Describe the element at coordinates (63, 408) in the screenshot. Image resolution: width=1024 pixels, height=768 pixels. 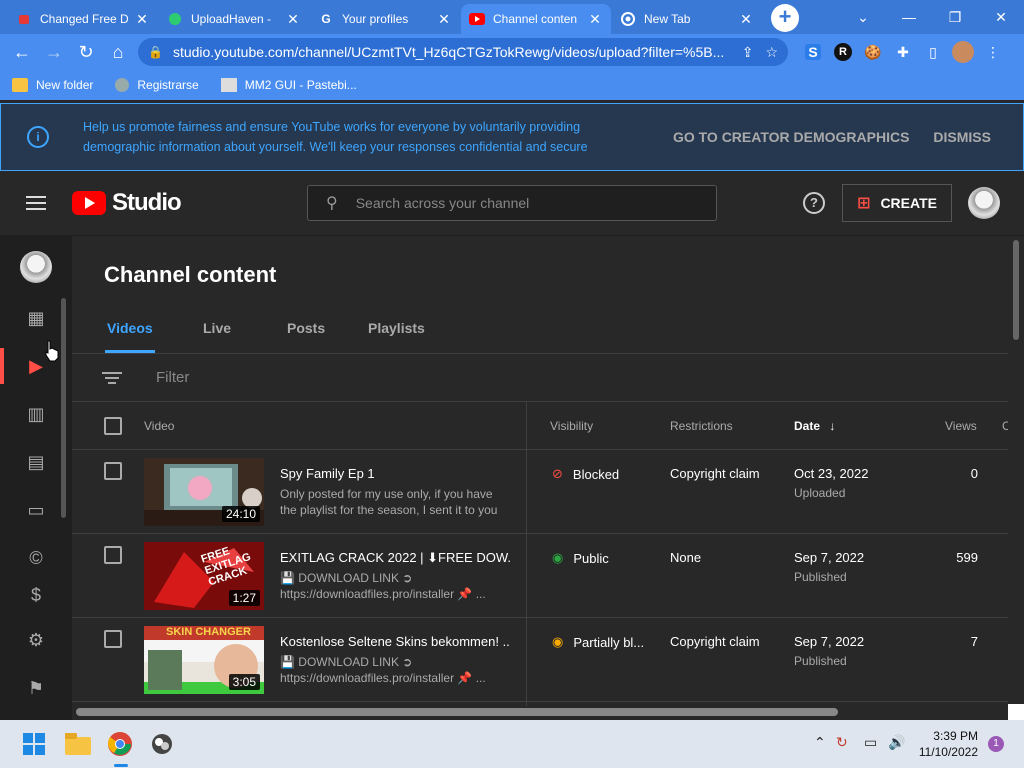
I see `nav-scrollbar` at that location.